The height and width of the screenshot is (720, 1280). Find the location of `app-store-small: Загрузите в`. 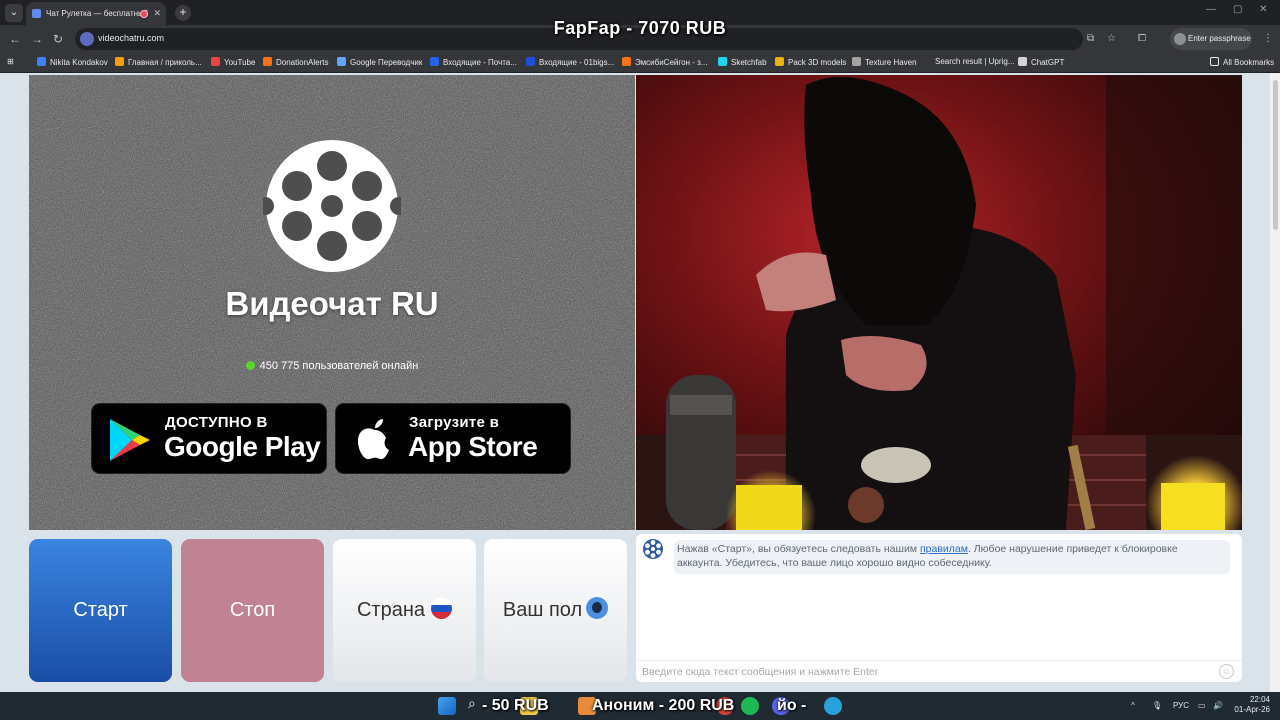

app-store-small: Загрузите в is located at coordinates (454, 422).